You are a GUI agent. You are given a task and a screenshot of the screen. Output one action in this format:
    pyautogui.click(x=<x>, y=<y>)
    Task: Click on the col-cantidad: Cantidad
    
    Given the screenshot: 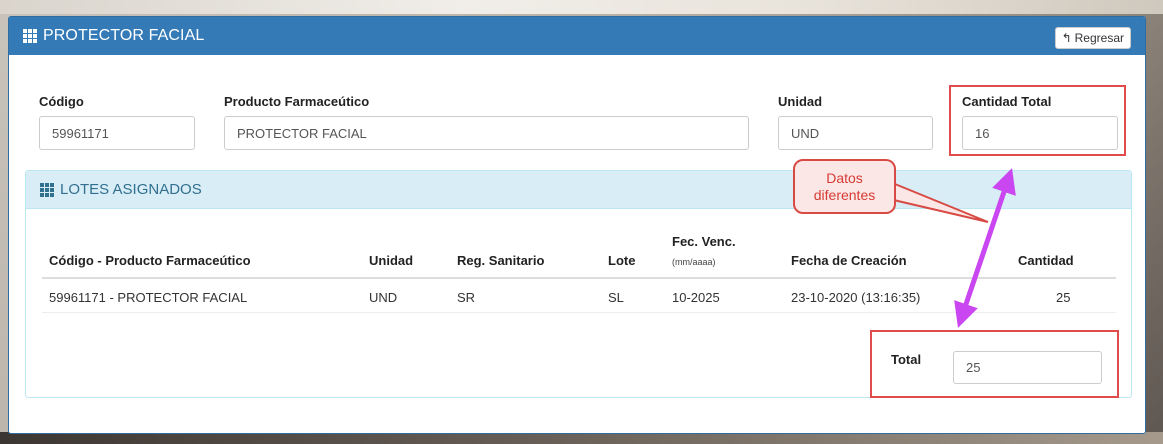 What is the action you would take?
    pyautogui.click(x=1046, y=260)
    